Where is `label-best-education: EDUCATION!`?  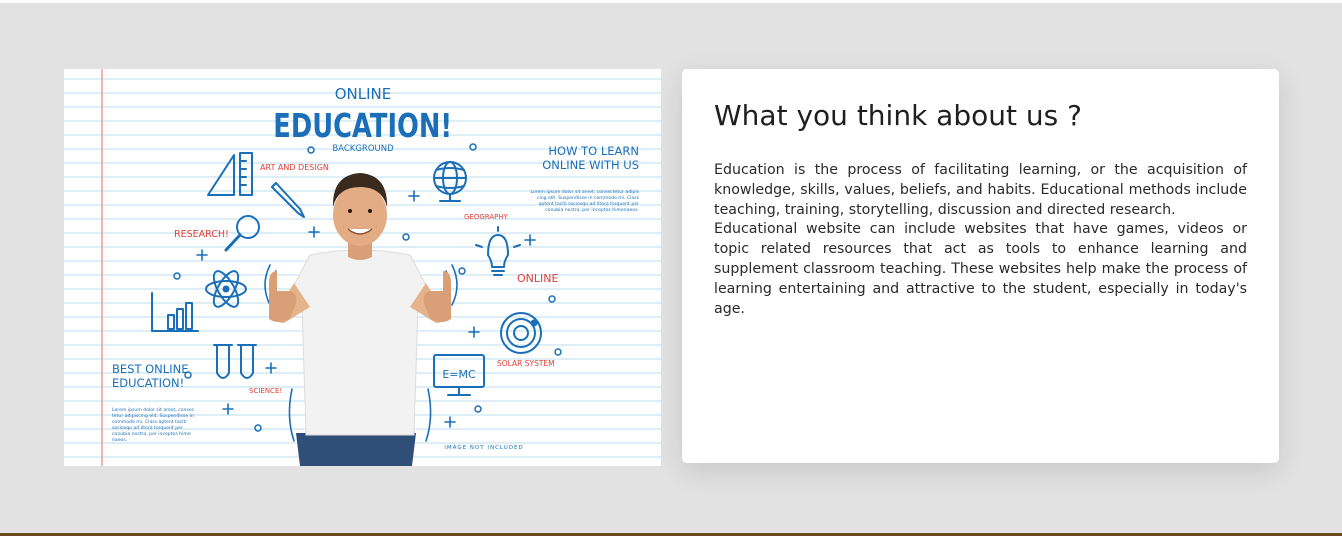 label-best-education: EDUCATION! is located at coordinates (148, 383).